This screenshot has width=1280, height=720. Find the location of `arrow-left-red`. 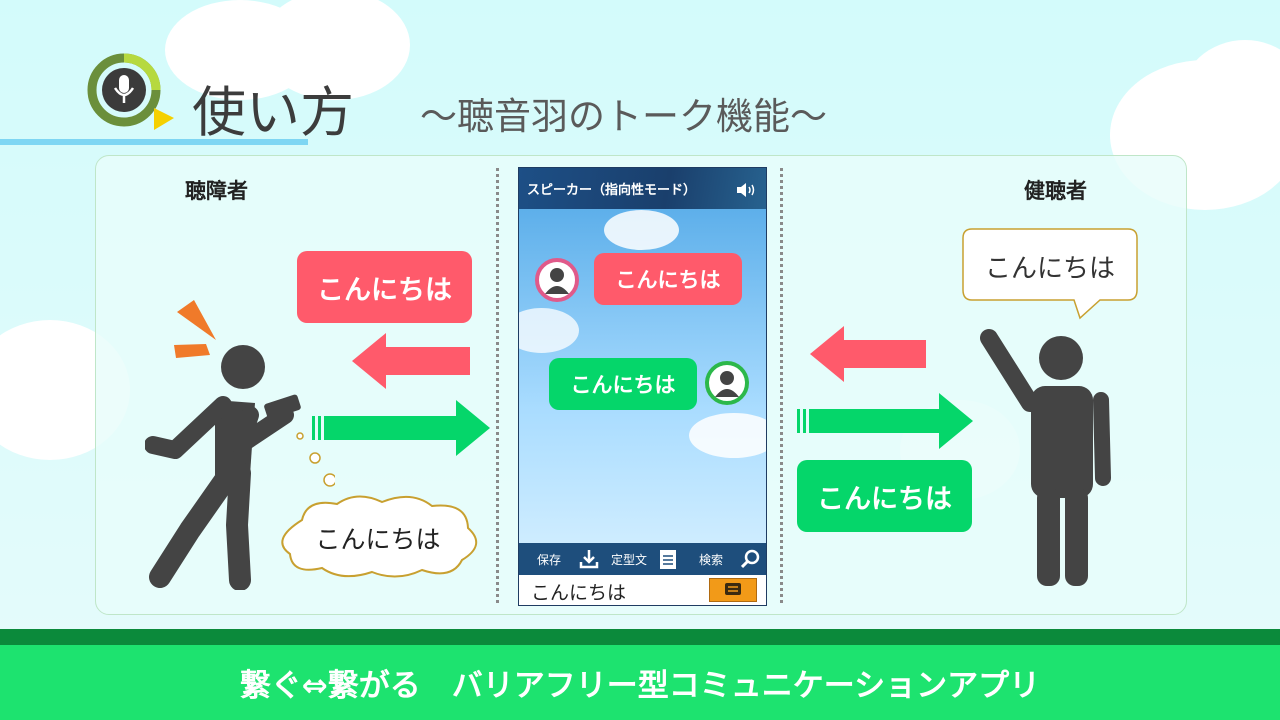

arrow-left-red is located at coordinates (411, 363).